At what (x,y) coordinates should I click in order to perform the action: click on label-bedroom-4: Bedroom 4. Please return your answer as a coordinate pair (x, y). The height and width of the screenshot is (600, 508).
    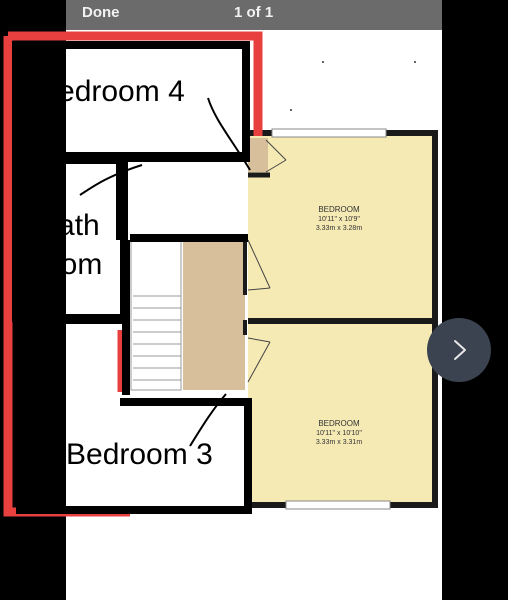
    Looking at the image, I should click on (111, 91).